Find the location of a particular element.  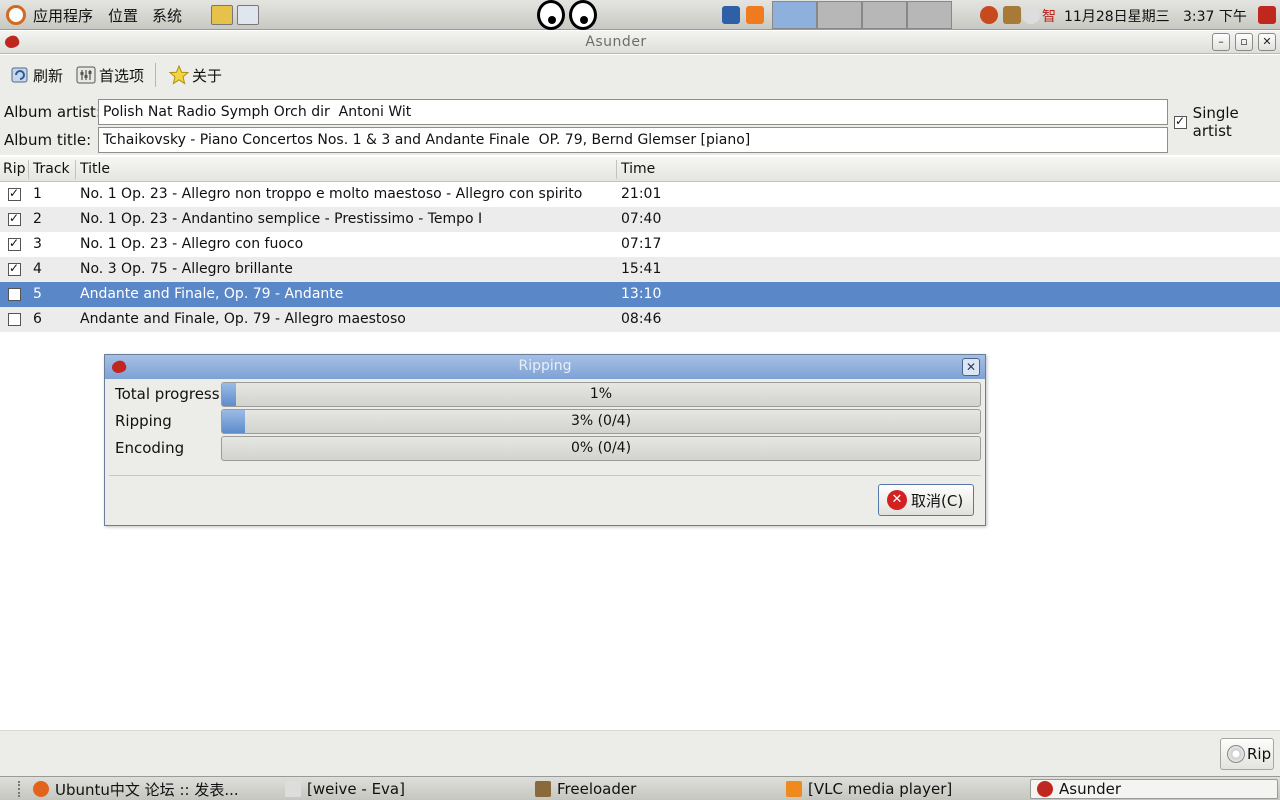

about-button: 关于 is located at coordinates (195, 75).